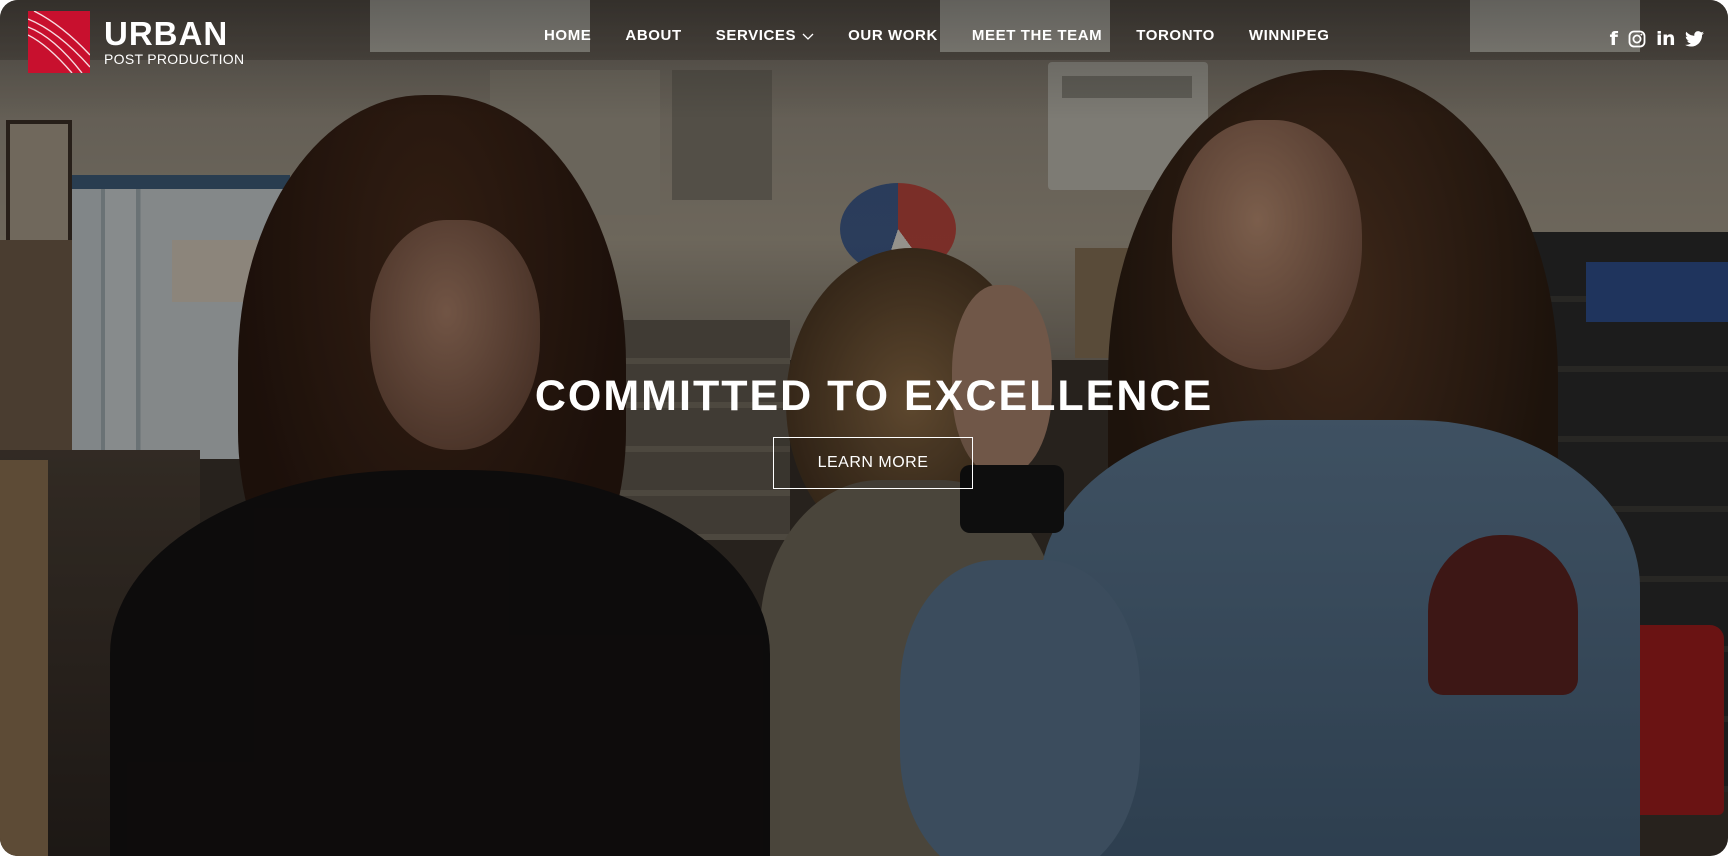 This screenshot has width=1728, height=856. What do you see at coordinates (1614, 39) in the screenshot?
I see `facebook-icon: f` at bounding box center [1614, 39].